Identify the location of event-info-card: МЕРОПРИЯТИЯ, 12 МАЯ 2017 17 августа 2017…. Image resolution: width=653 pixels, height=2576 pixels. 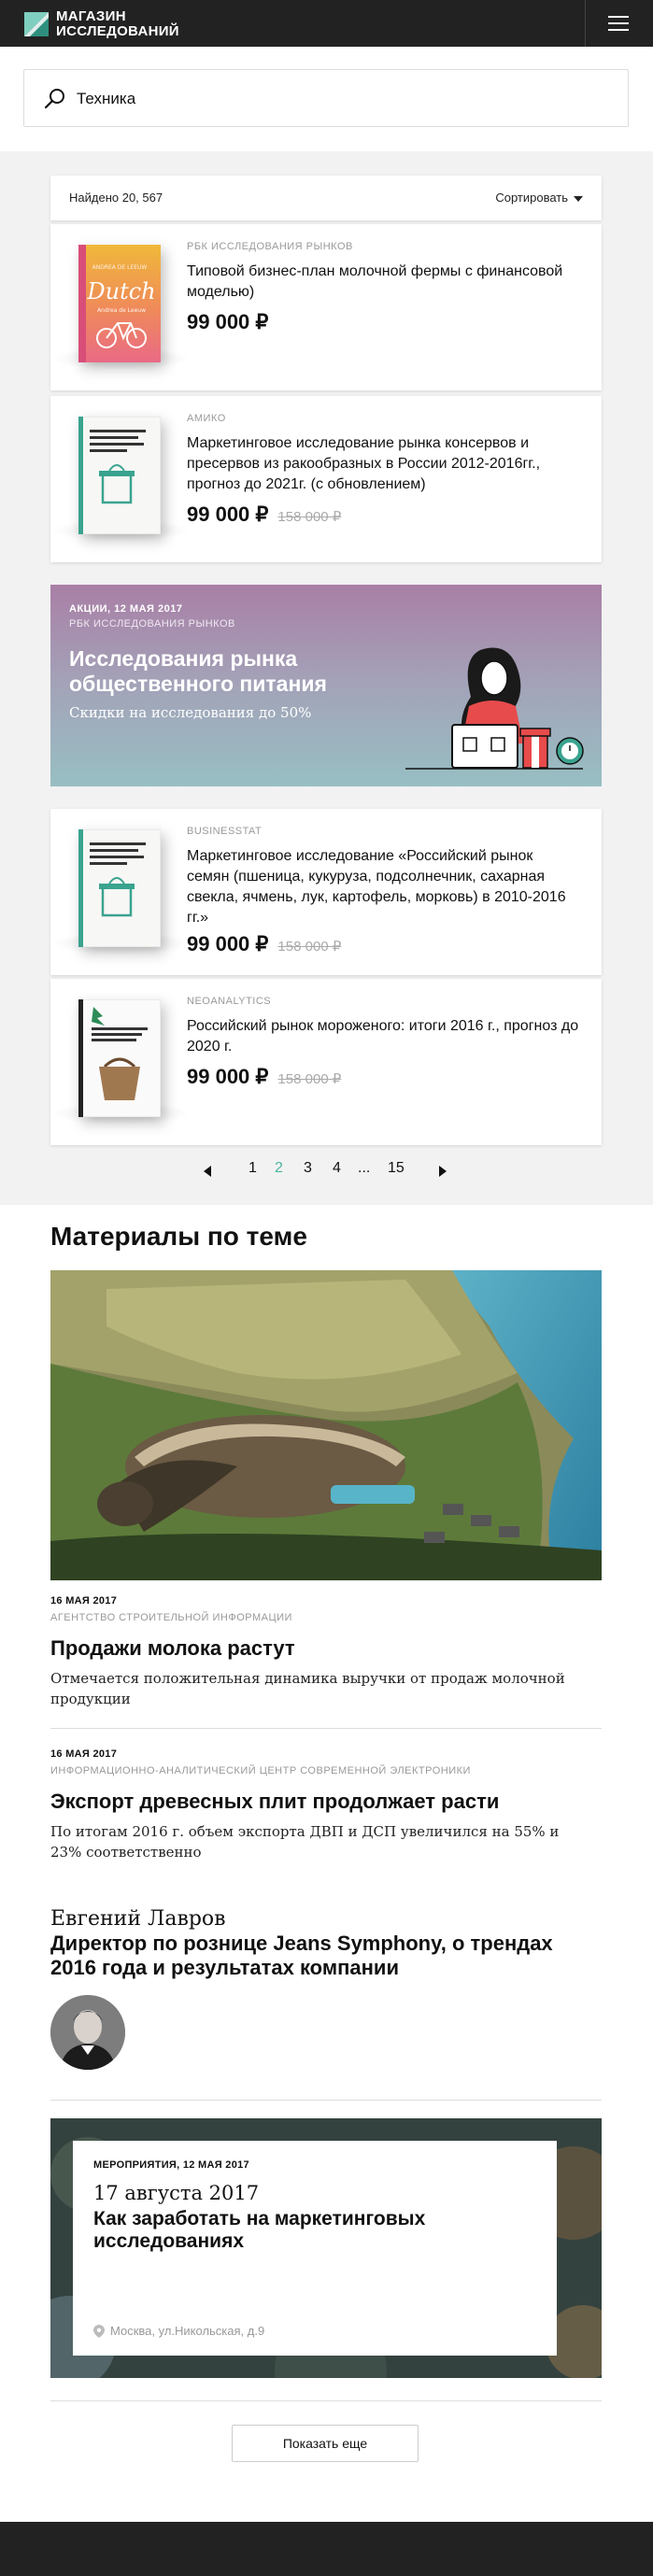
(315, 2248).